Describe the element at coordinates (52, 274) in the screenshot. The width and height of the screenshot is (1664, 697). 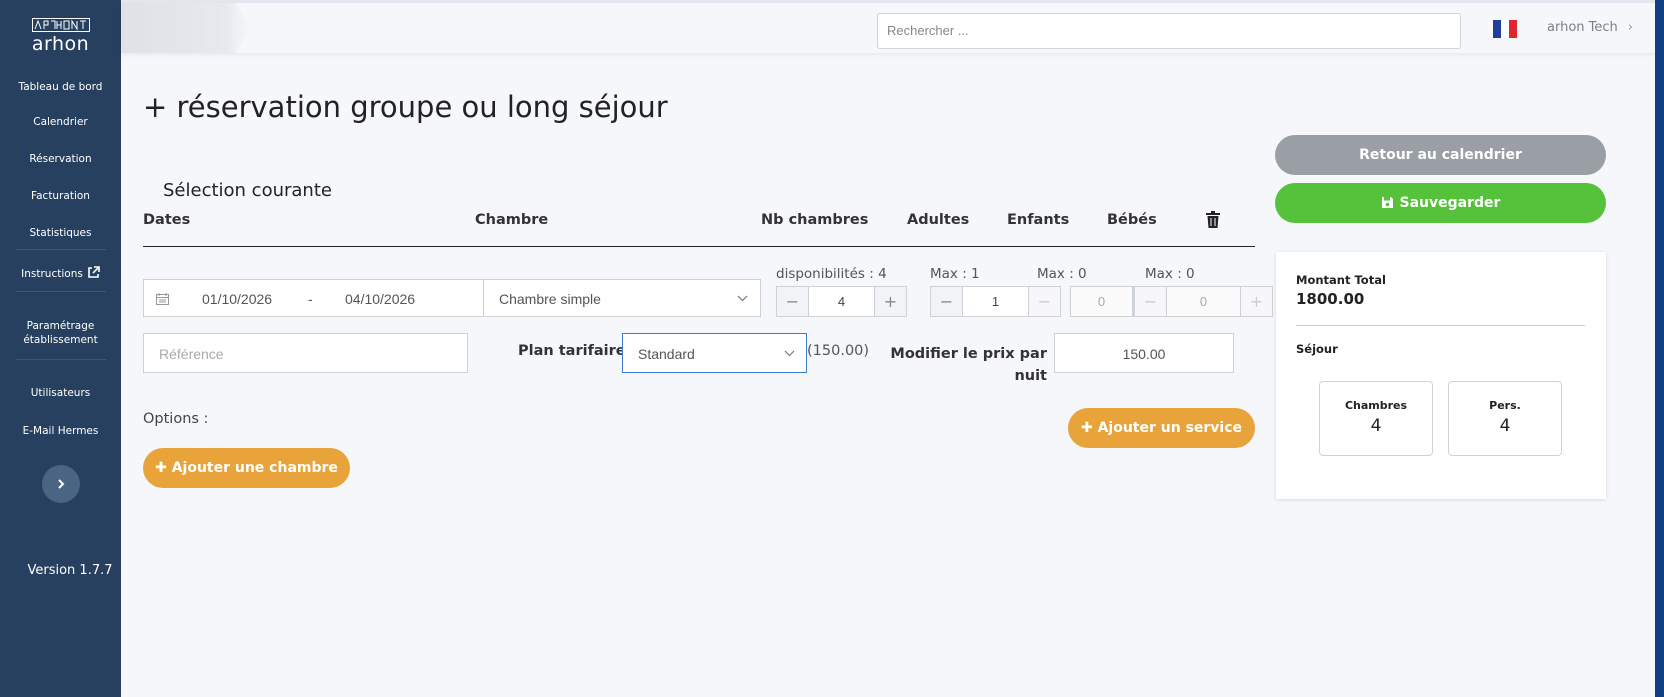
I see `nav-instructions-label: Instructions` at that location.